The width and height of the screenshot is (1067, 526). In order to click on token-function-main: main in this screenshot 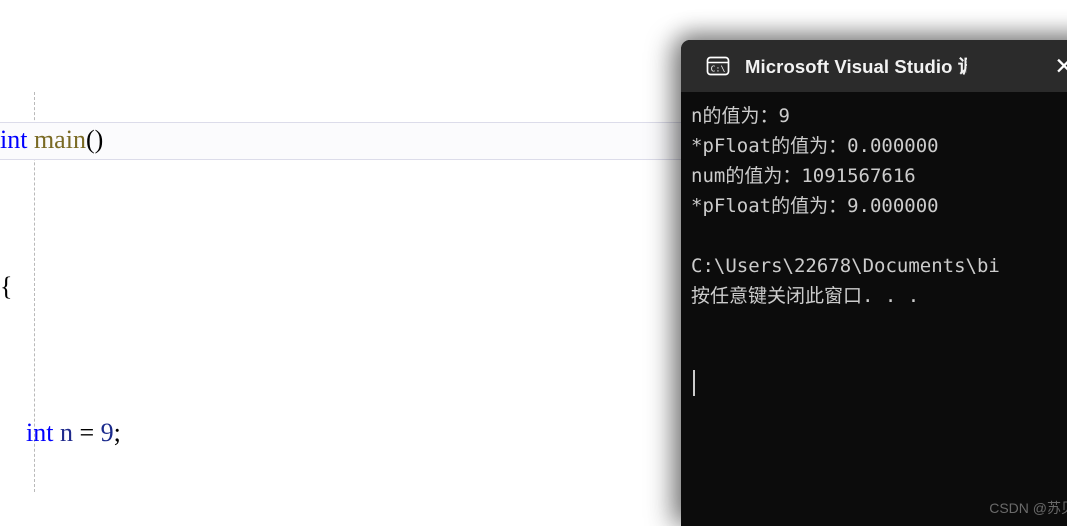, I will do `click(59, 139)`.